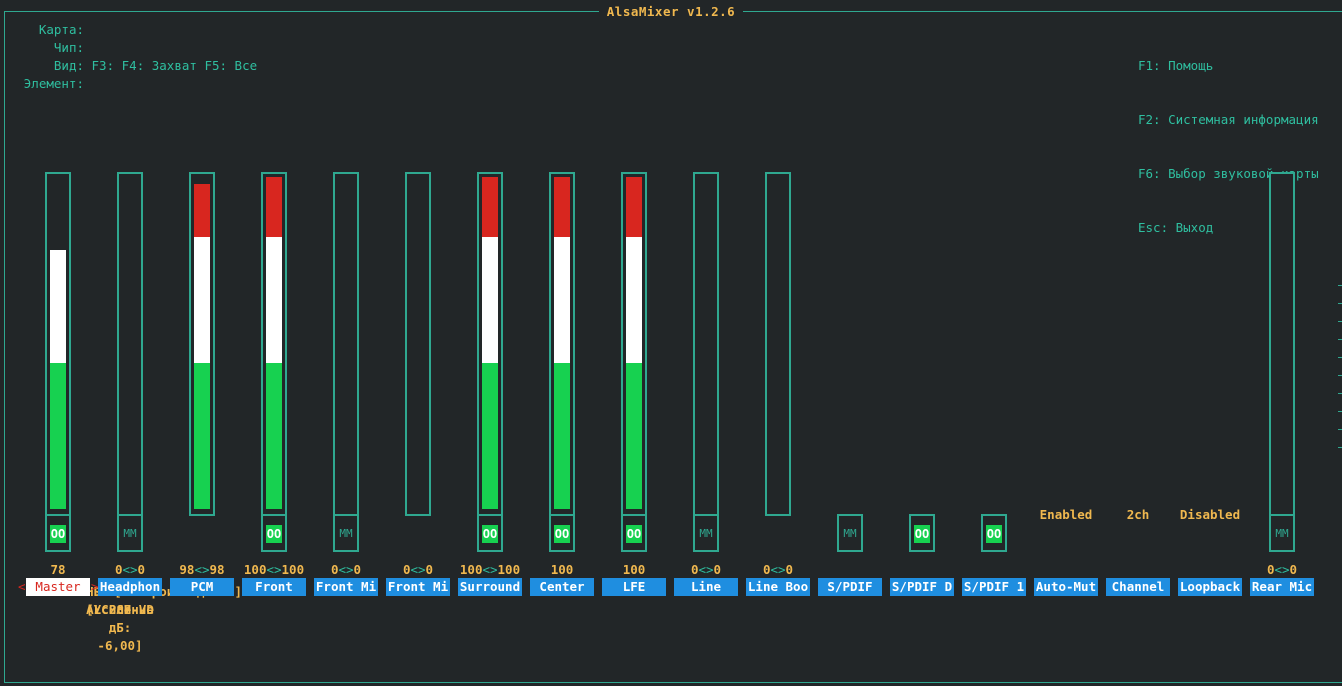  I want to click on mute-switch-s-pdif: MM, so click(850, 533).